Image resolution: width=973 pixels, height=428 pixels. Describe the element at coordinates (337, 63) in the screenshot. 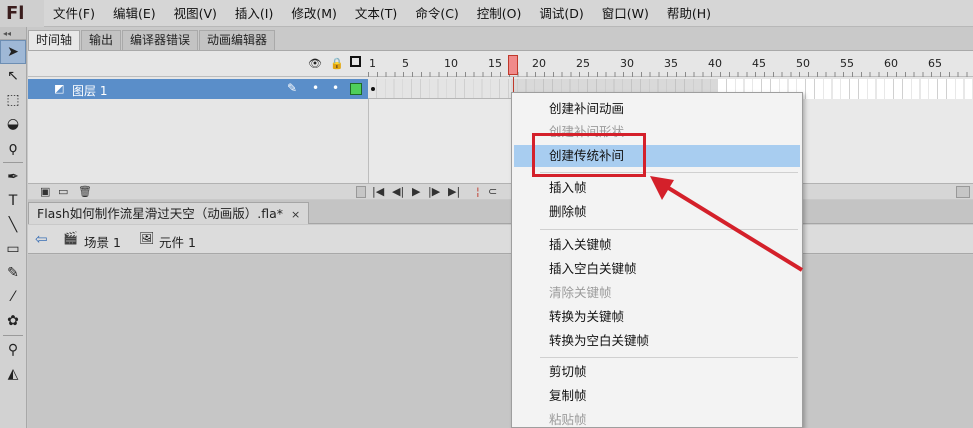

I see `lock-icon: 🔒` at that location.